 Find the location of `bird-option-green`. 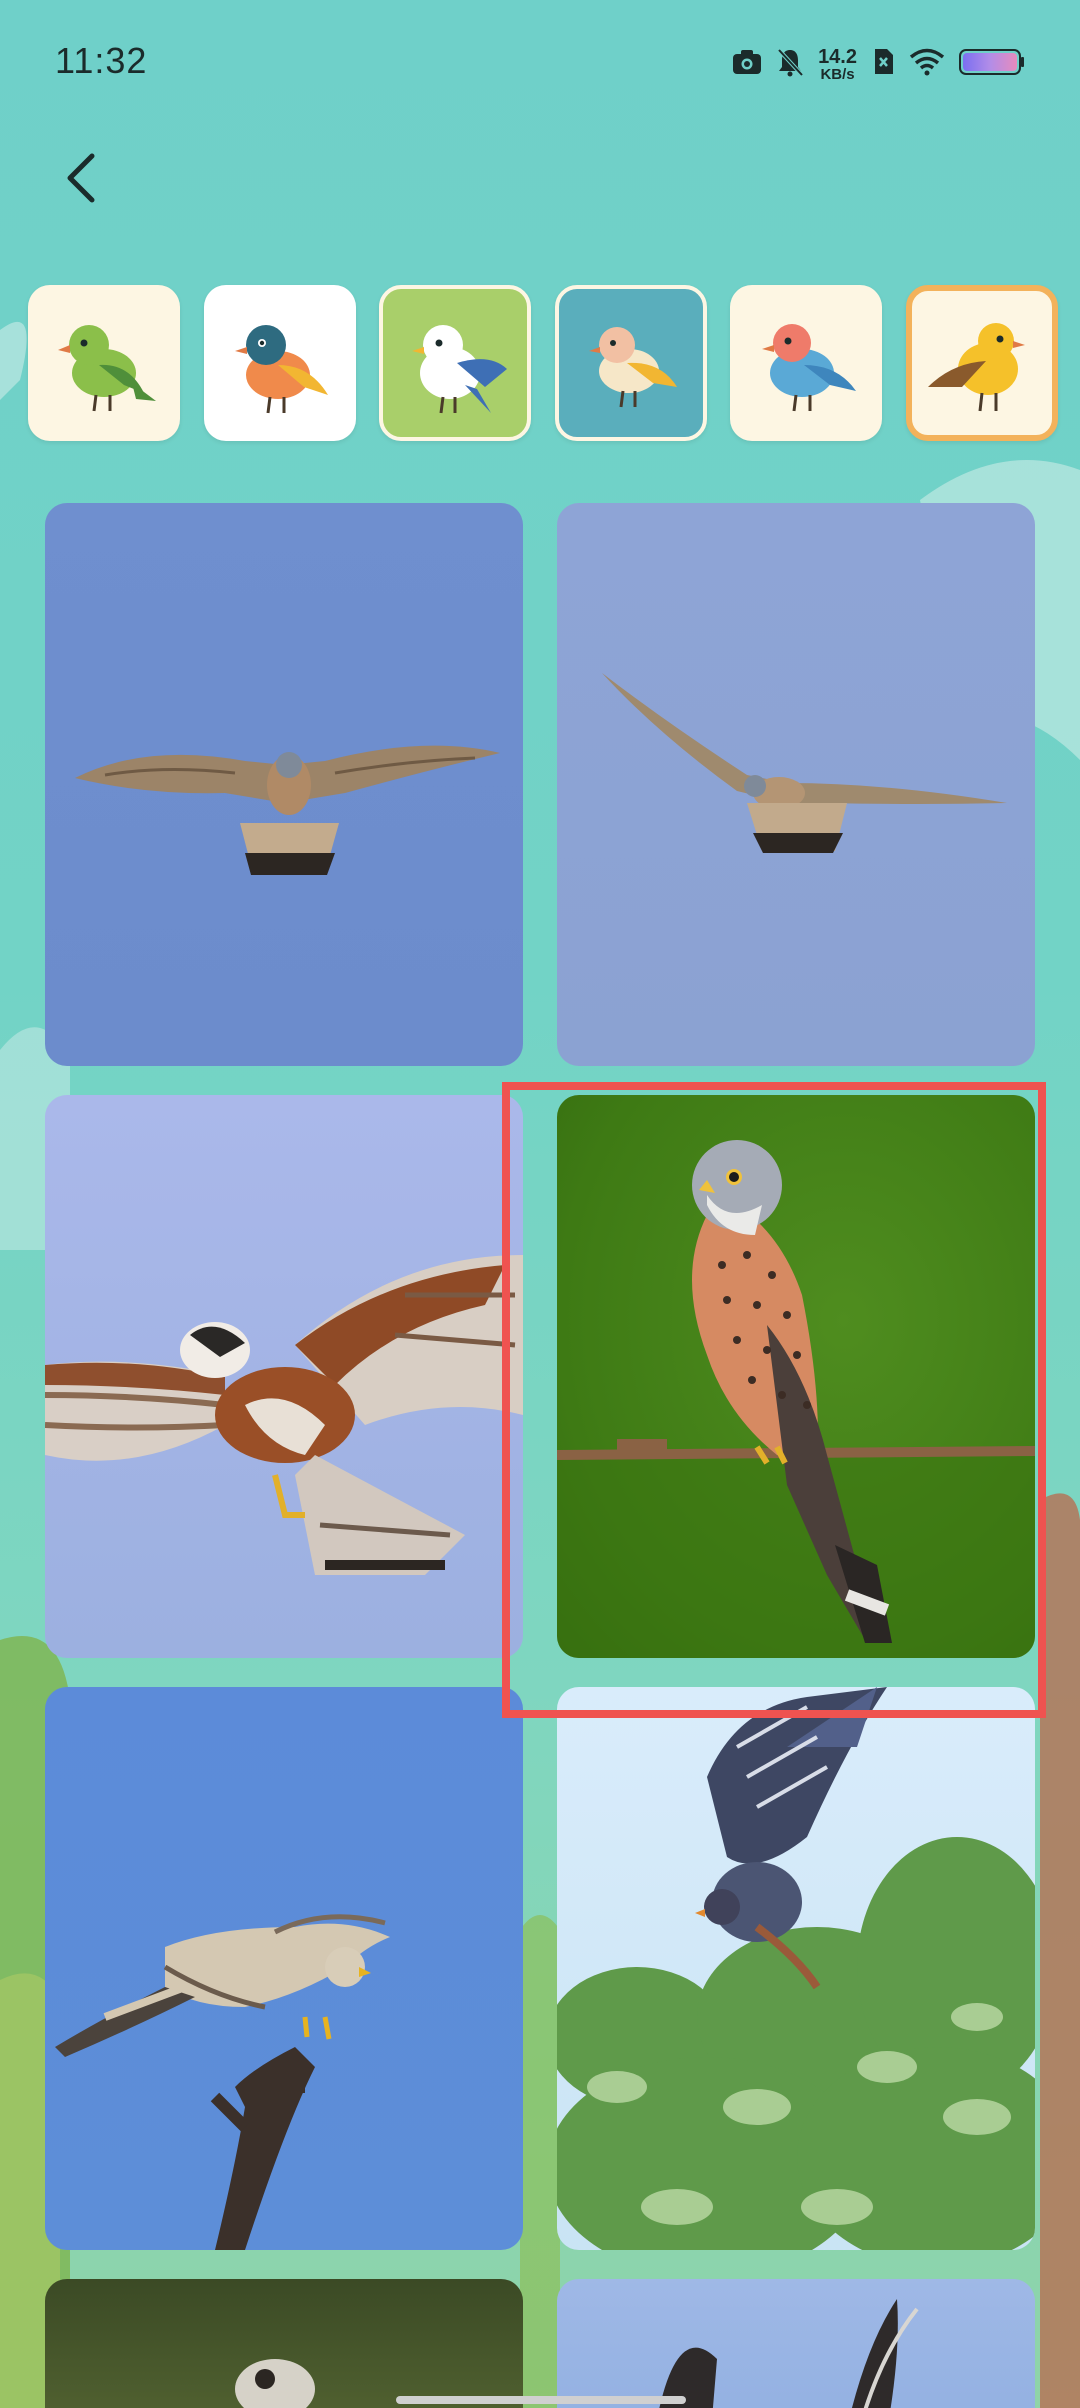

bird-option-green is located at coordinates (104, 363).